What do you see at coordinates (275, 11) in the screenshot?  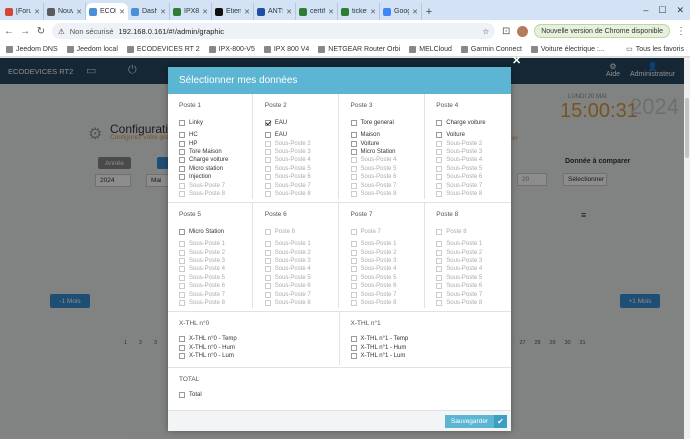 I see `browser-tab: ANTS✕` at bounding box center [275, 11].